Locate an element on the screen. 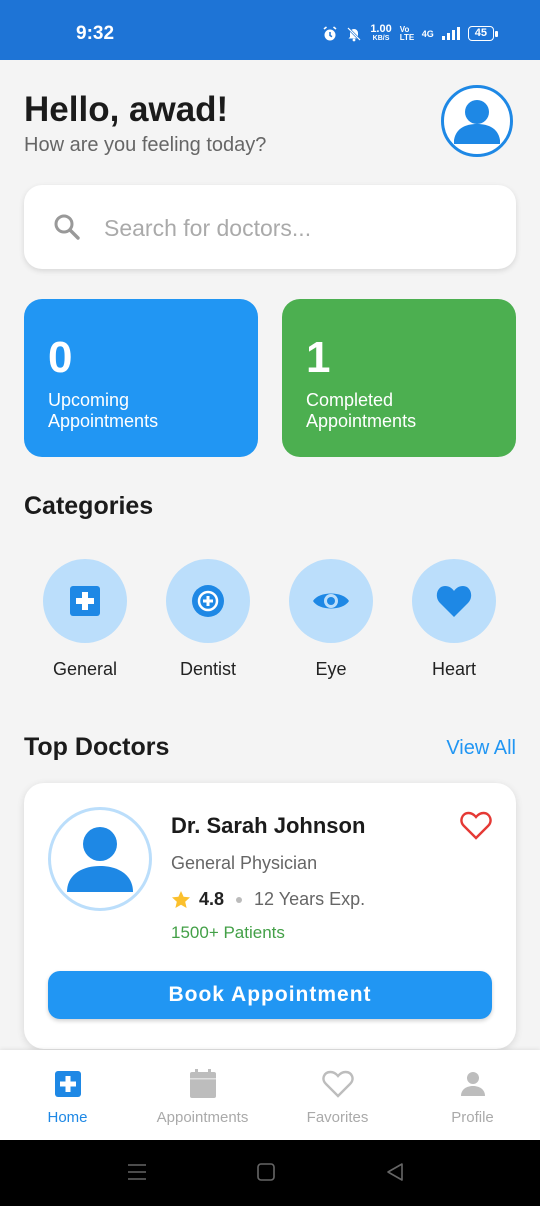  completed-appointments-card: 1 Completed Appointments is located at coordinates (399, 378).